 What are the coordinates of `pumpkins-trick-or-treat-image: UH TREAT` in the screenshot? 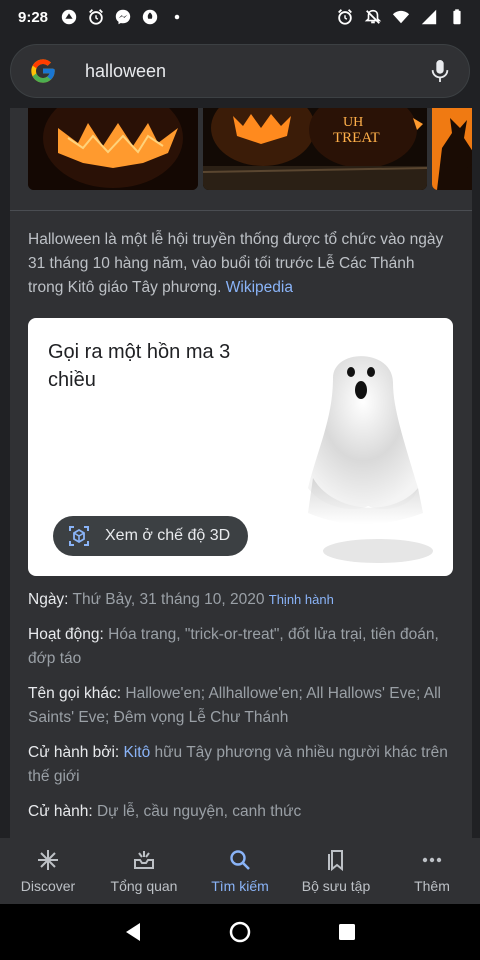 It's located at (315, 149).